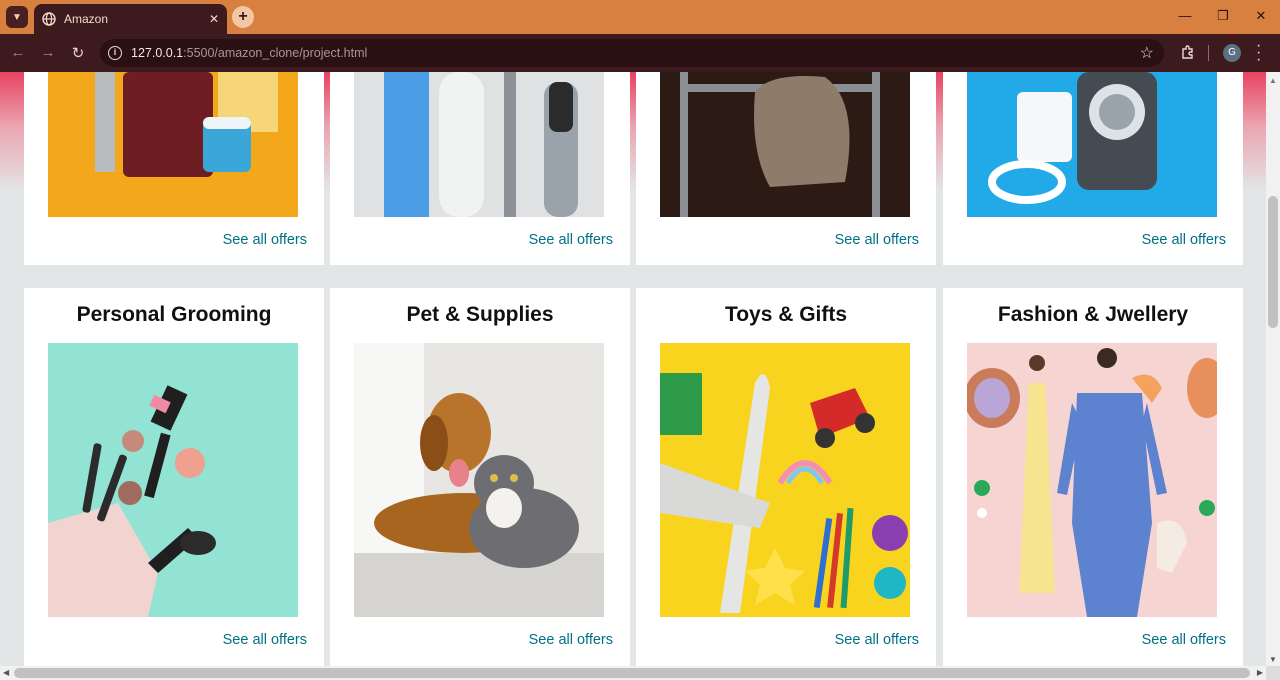 Image resolution: width=1280 pixels, height=680 pixels. Describe the element at coordinates (1260, 672) in the screenshot. I see `scroll-right-icon: ▶` at that location.